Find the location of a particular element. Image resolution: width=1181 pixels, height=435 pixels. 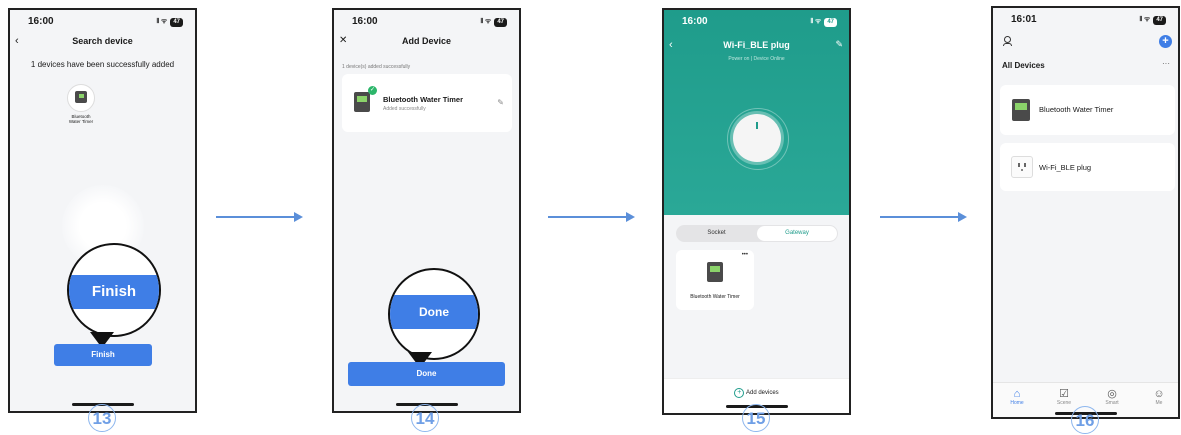

home-icon: ⌂ is located at coordinates (1017, 394).